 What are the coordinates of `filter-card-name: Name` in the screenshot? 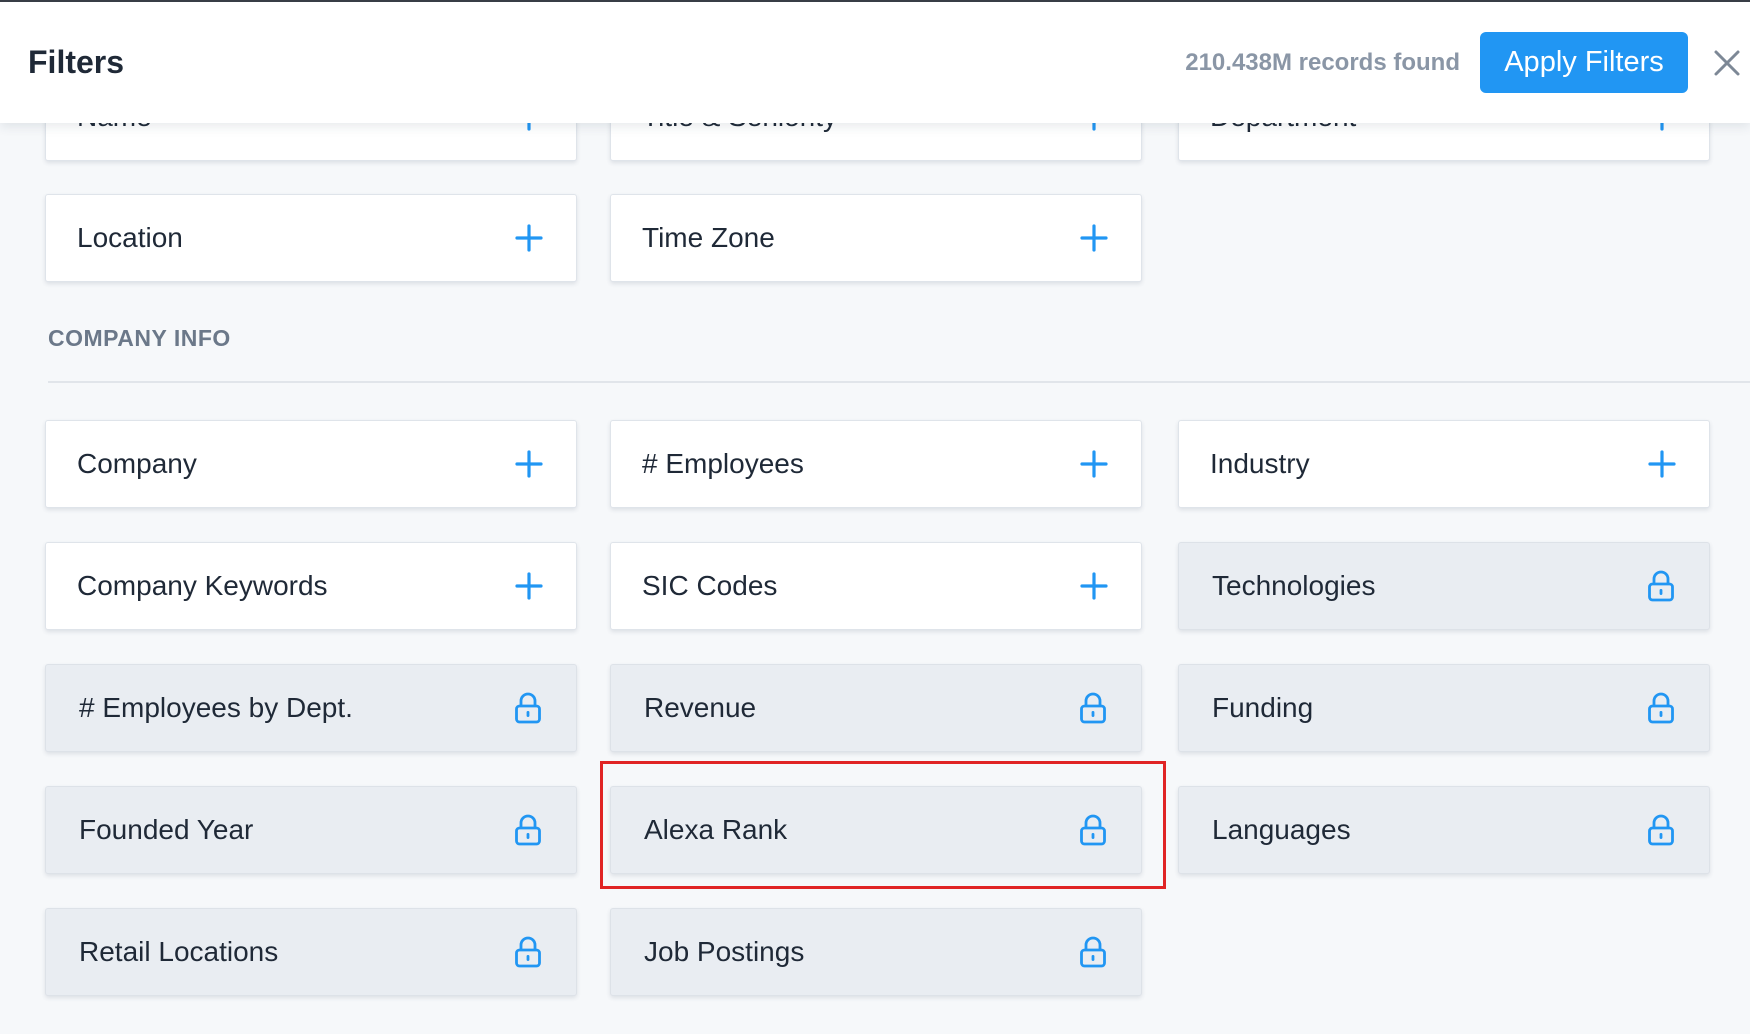 It's located at (311, 142).